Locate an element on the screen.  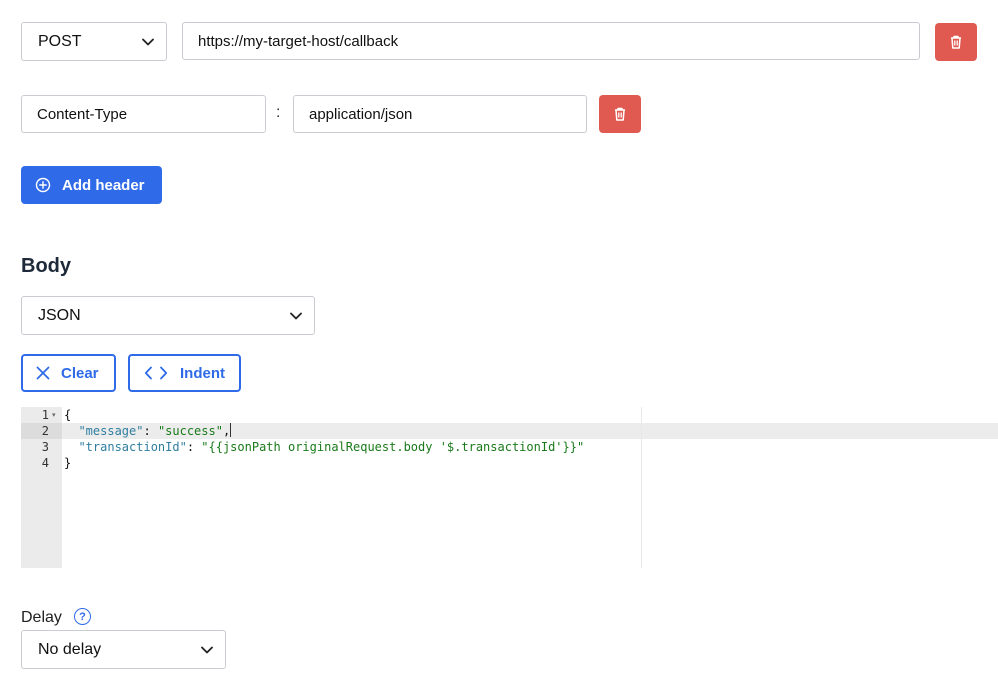
close-icon is located at coordinates (43, 373).